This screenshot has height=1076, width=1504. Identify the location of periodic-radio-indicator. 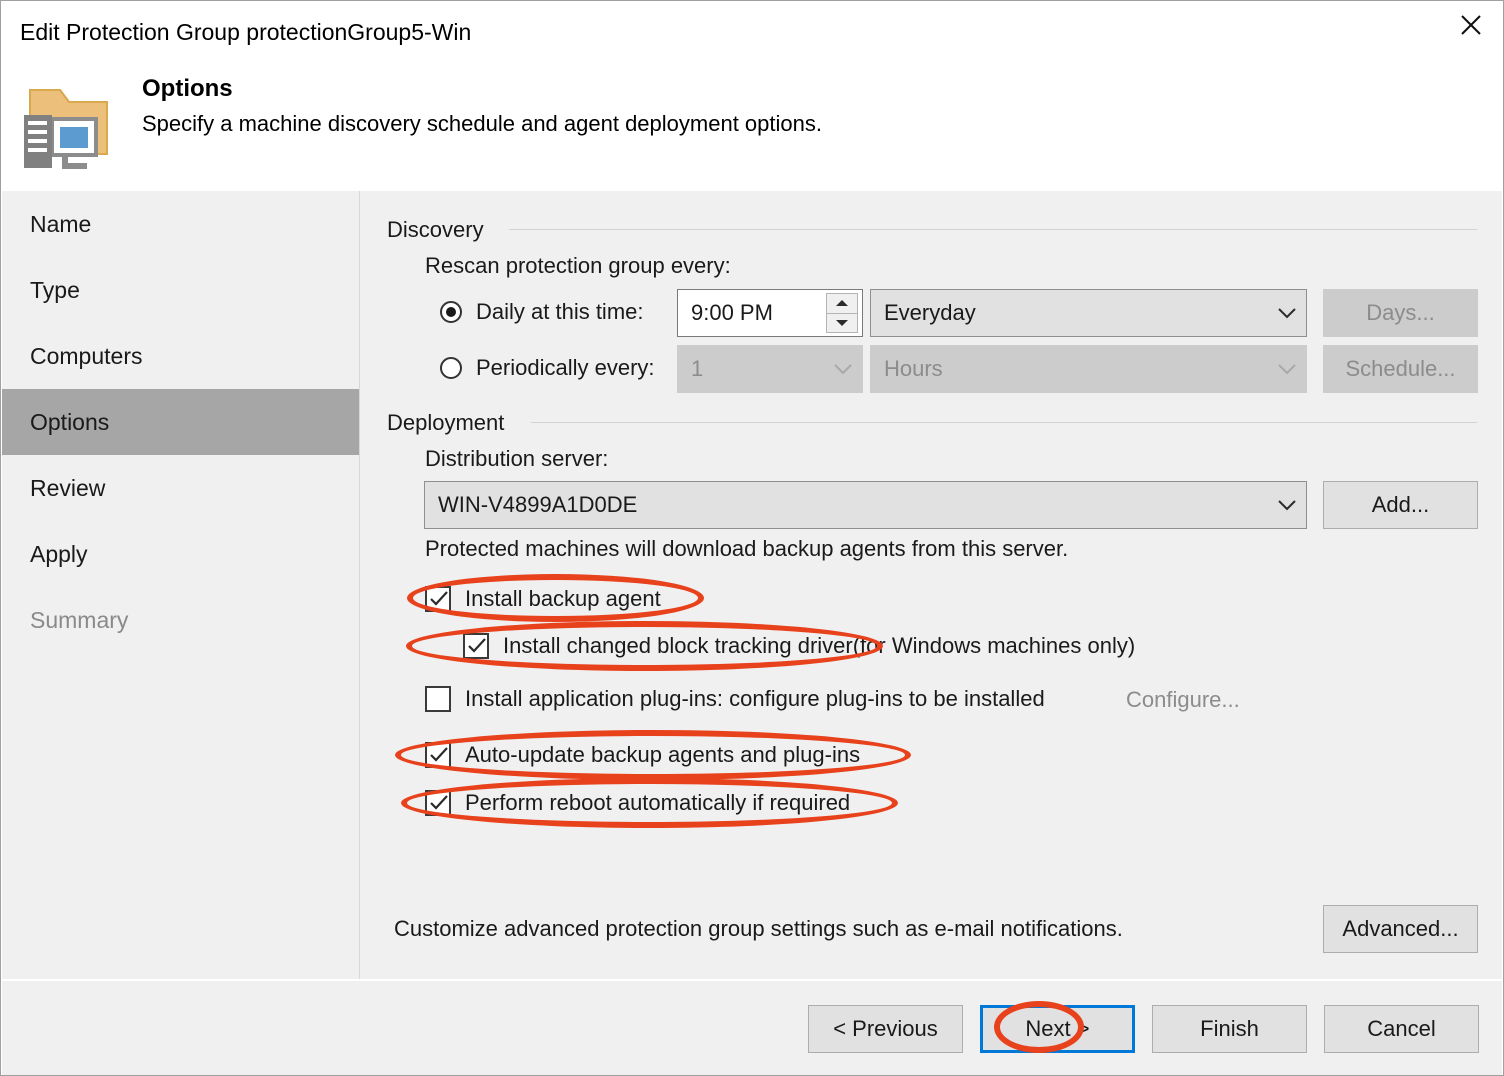
(451, 368).